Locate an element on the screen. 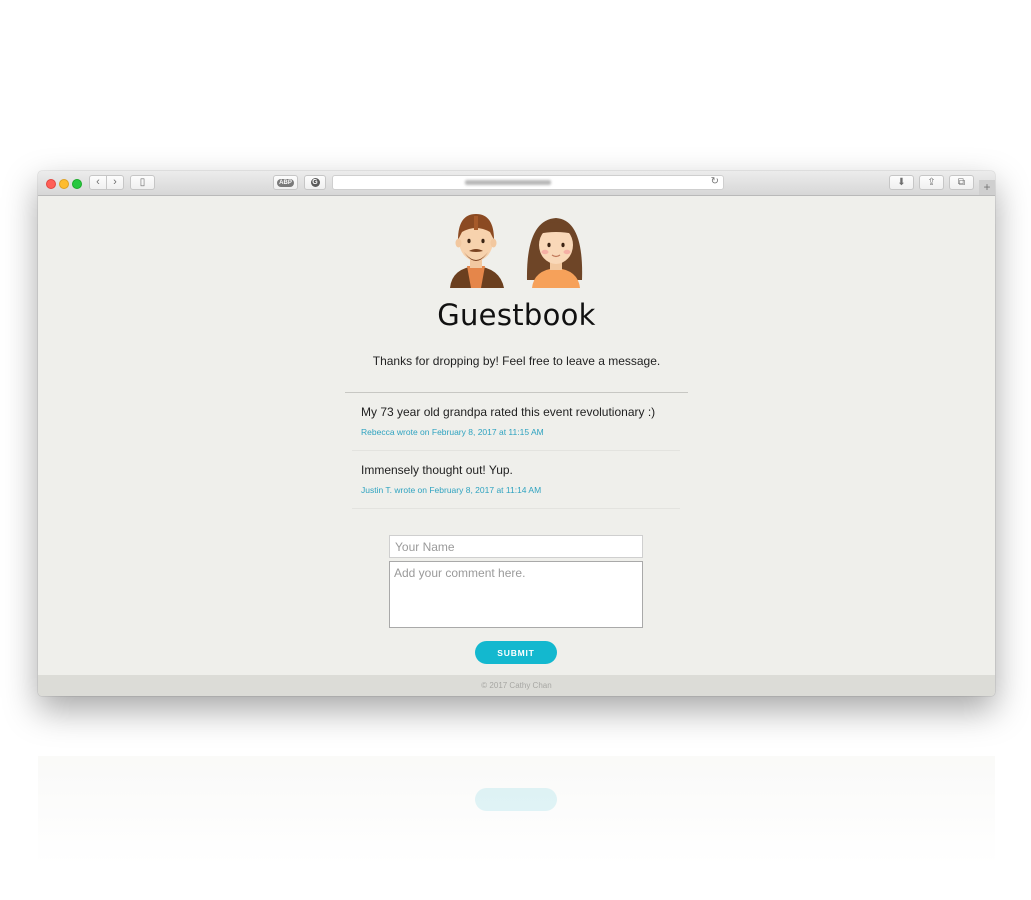  reload-icon: ↻ is located at coordinates (715, 181).